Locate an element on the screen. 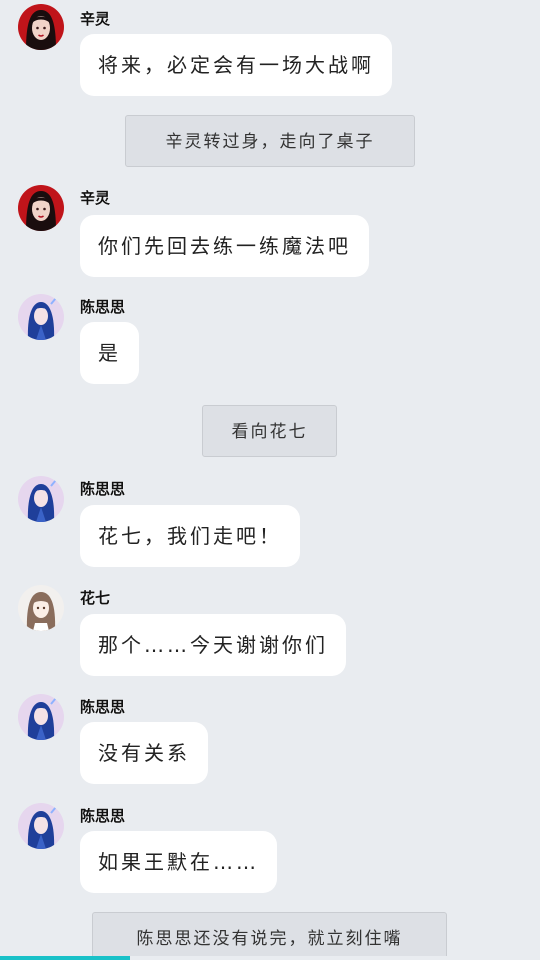 This screenshot has width=540, height=960. speaker-name: 花七 is located at coordinates (95, 598).